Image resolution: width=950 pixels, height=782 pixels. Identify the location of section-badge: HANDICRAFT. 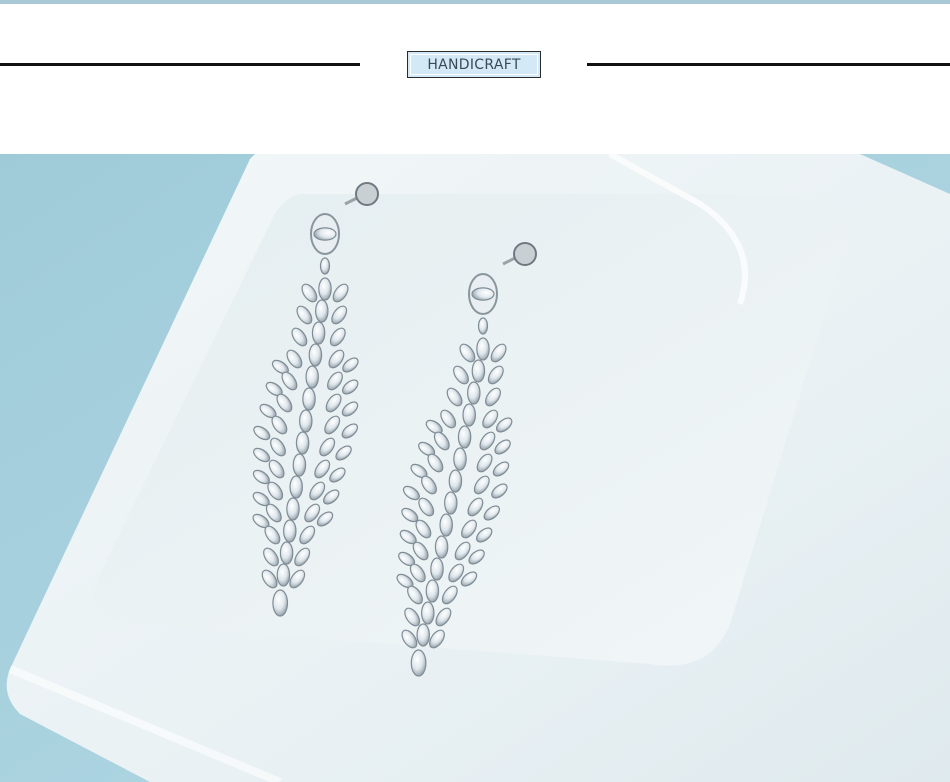
(474, 64).